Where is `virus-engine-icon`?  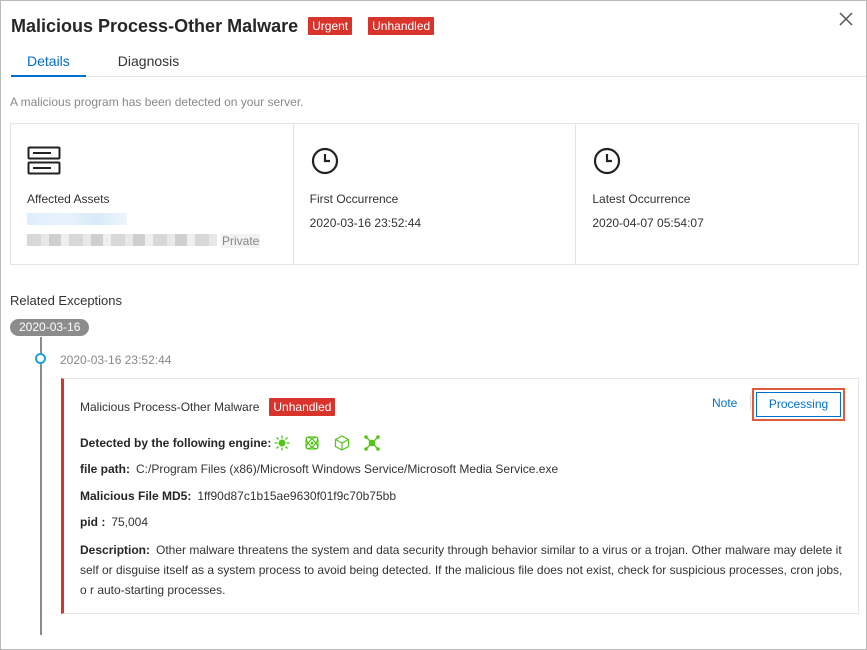
virus-engine-icon is located at coordinates (282, 443).